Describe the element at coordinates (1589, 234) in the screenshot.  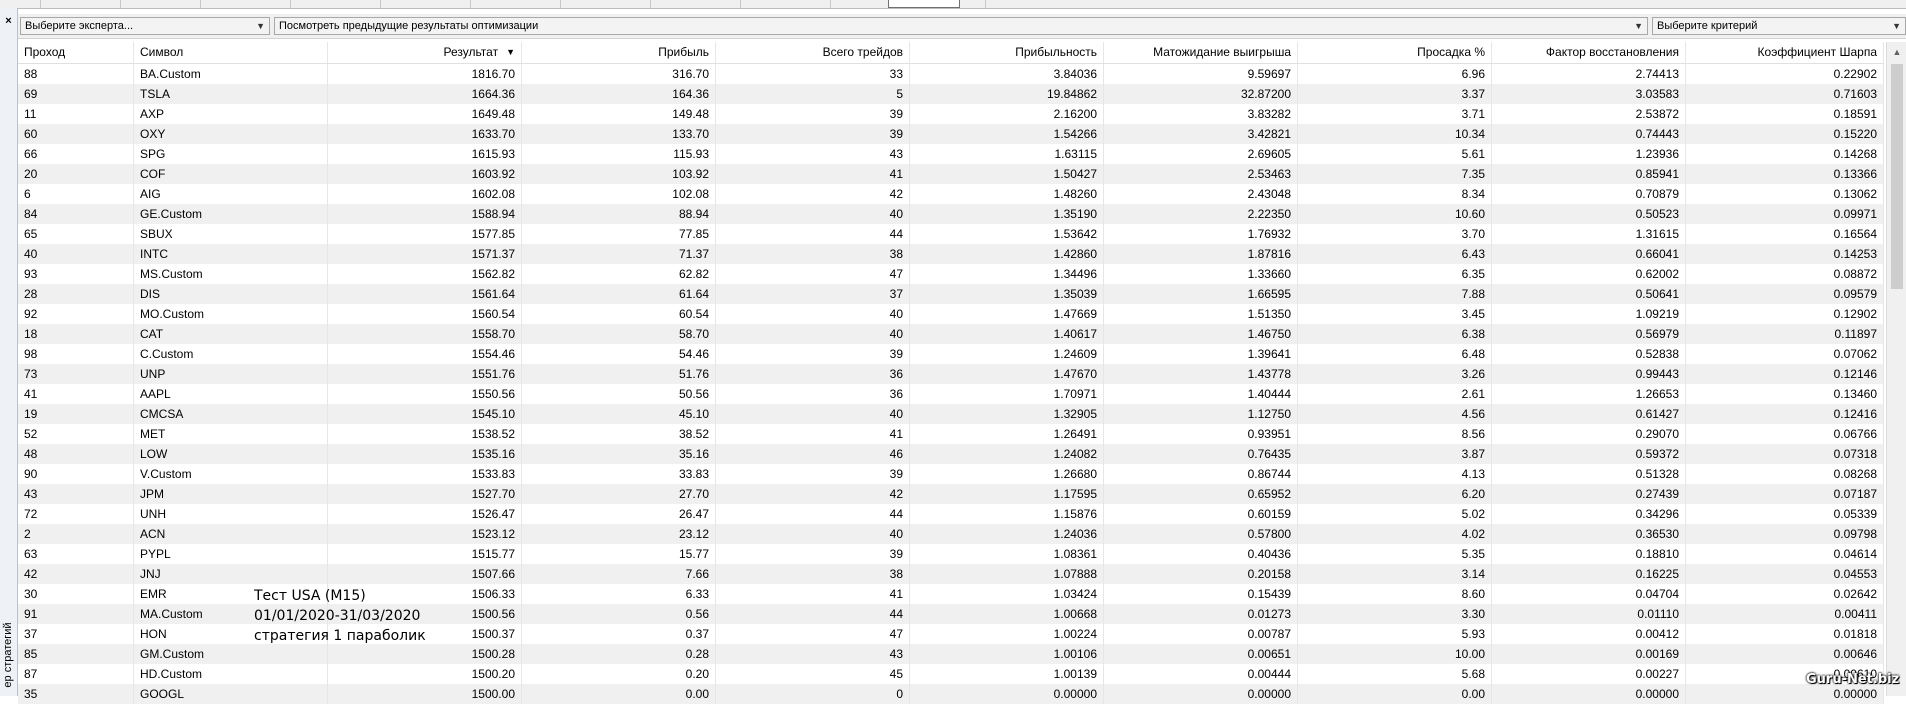
I see `cell-recovery-factor: 1.31615` at that location.